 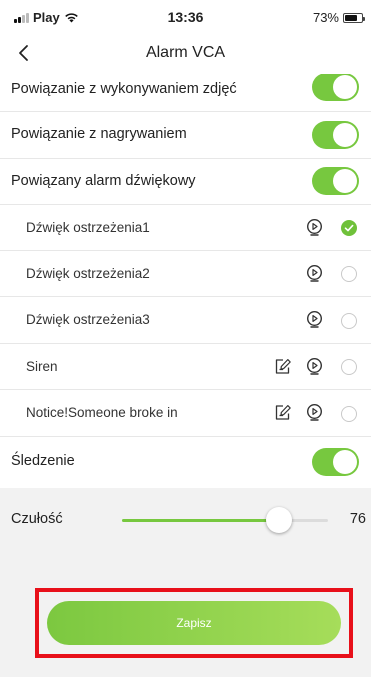 I want to click on sound-row: Siren, so click(x=185, y=367).